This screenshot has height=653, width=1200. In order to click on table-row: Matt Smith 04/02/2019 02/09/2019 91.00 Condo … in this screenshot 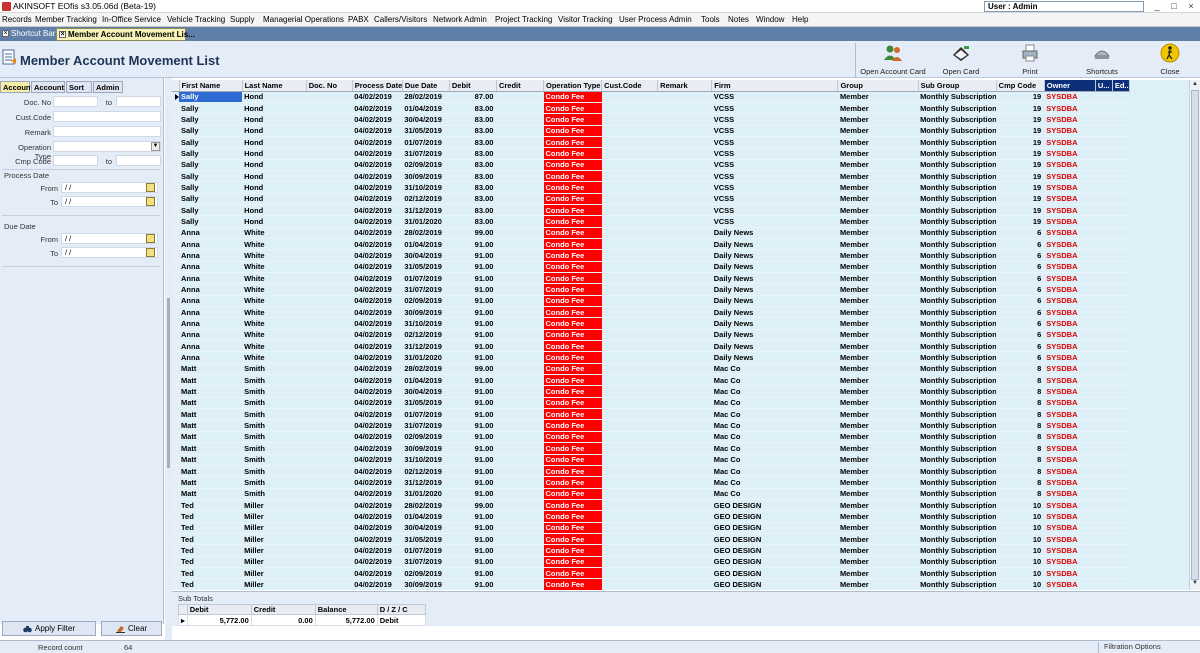, I will do `click(651, 437)`.